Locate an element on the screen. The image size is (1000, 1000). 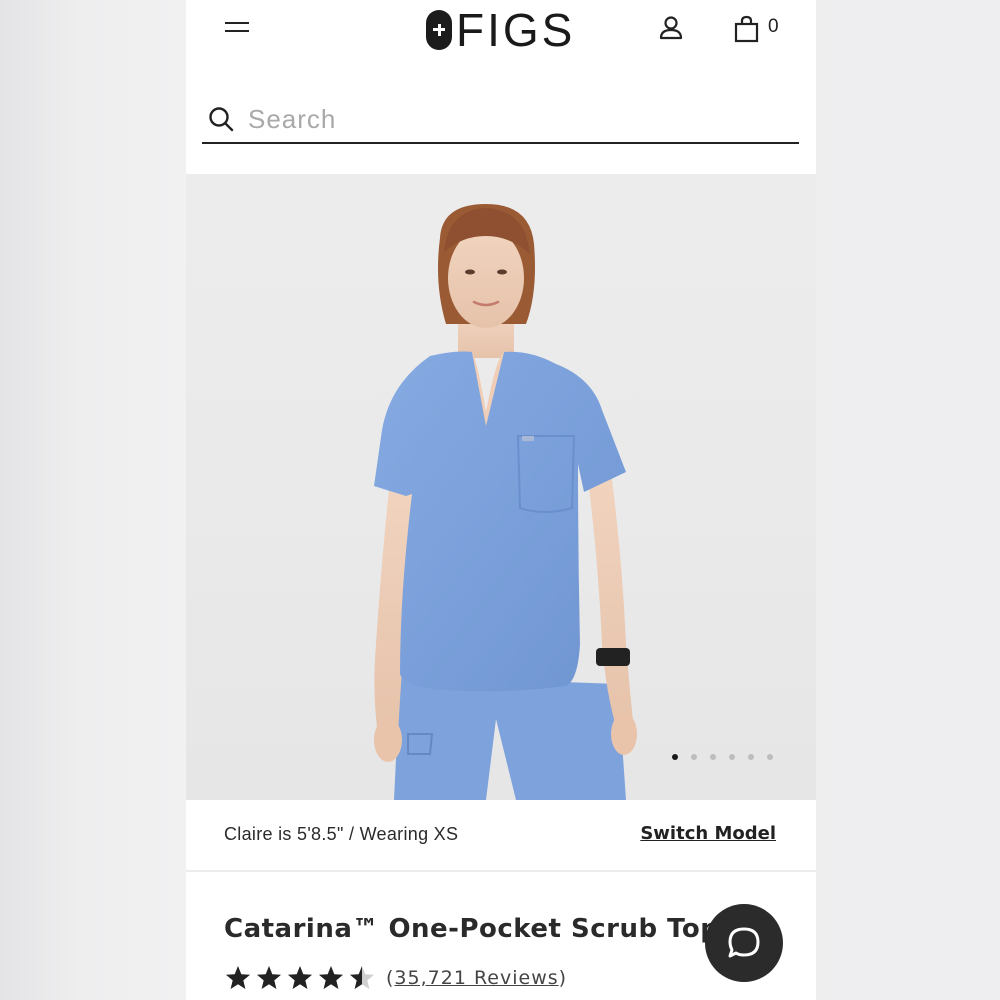
cart-count: 0 is located at coordinates (773, 26).